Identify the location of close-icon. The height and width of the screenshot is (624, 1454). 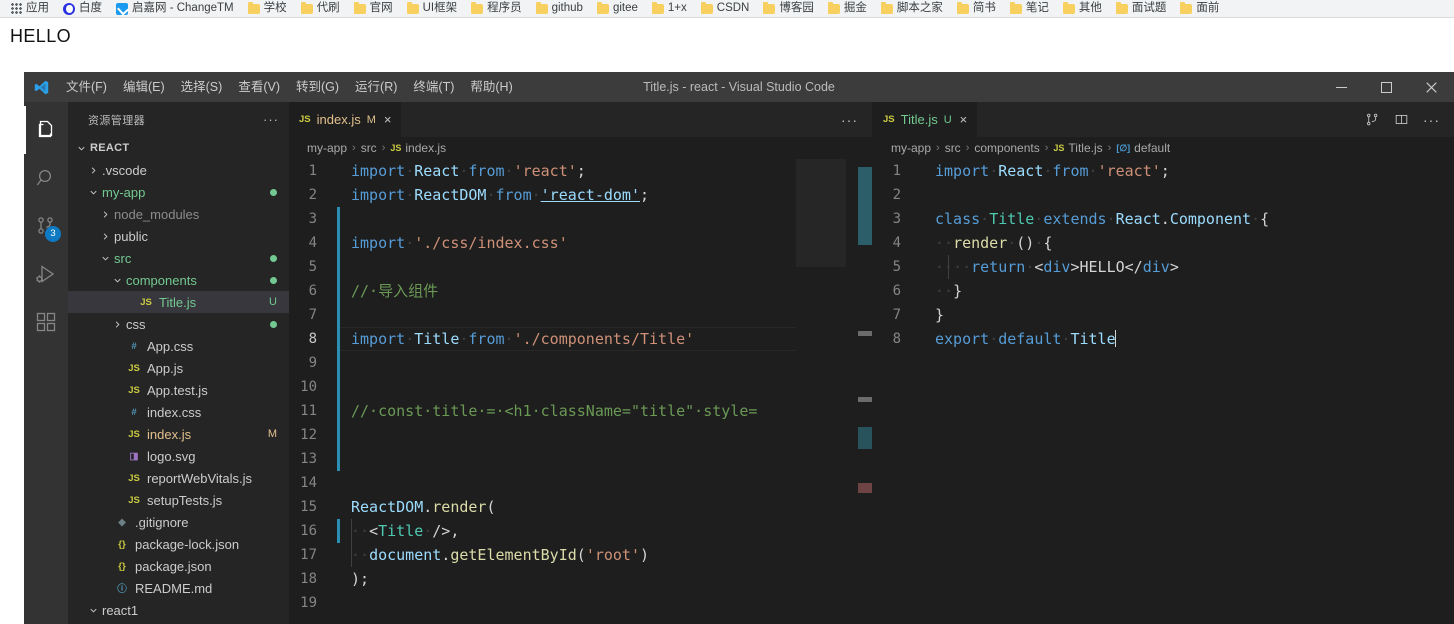
(1431, 87).